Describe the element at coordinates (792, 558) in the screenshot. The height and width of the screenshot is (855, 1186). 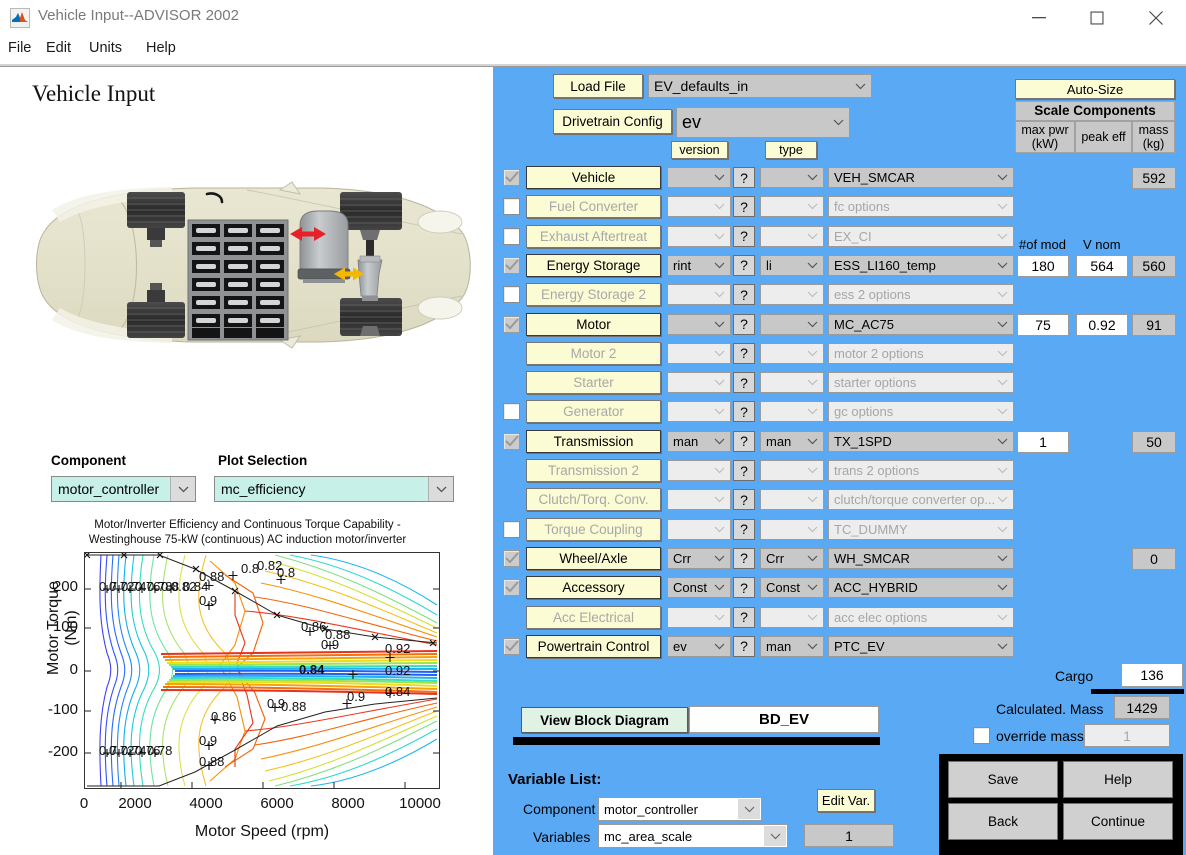
I see `type-combo-wheel-axle: Crr` at that location.